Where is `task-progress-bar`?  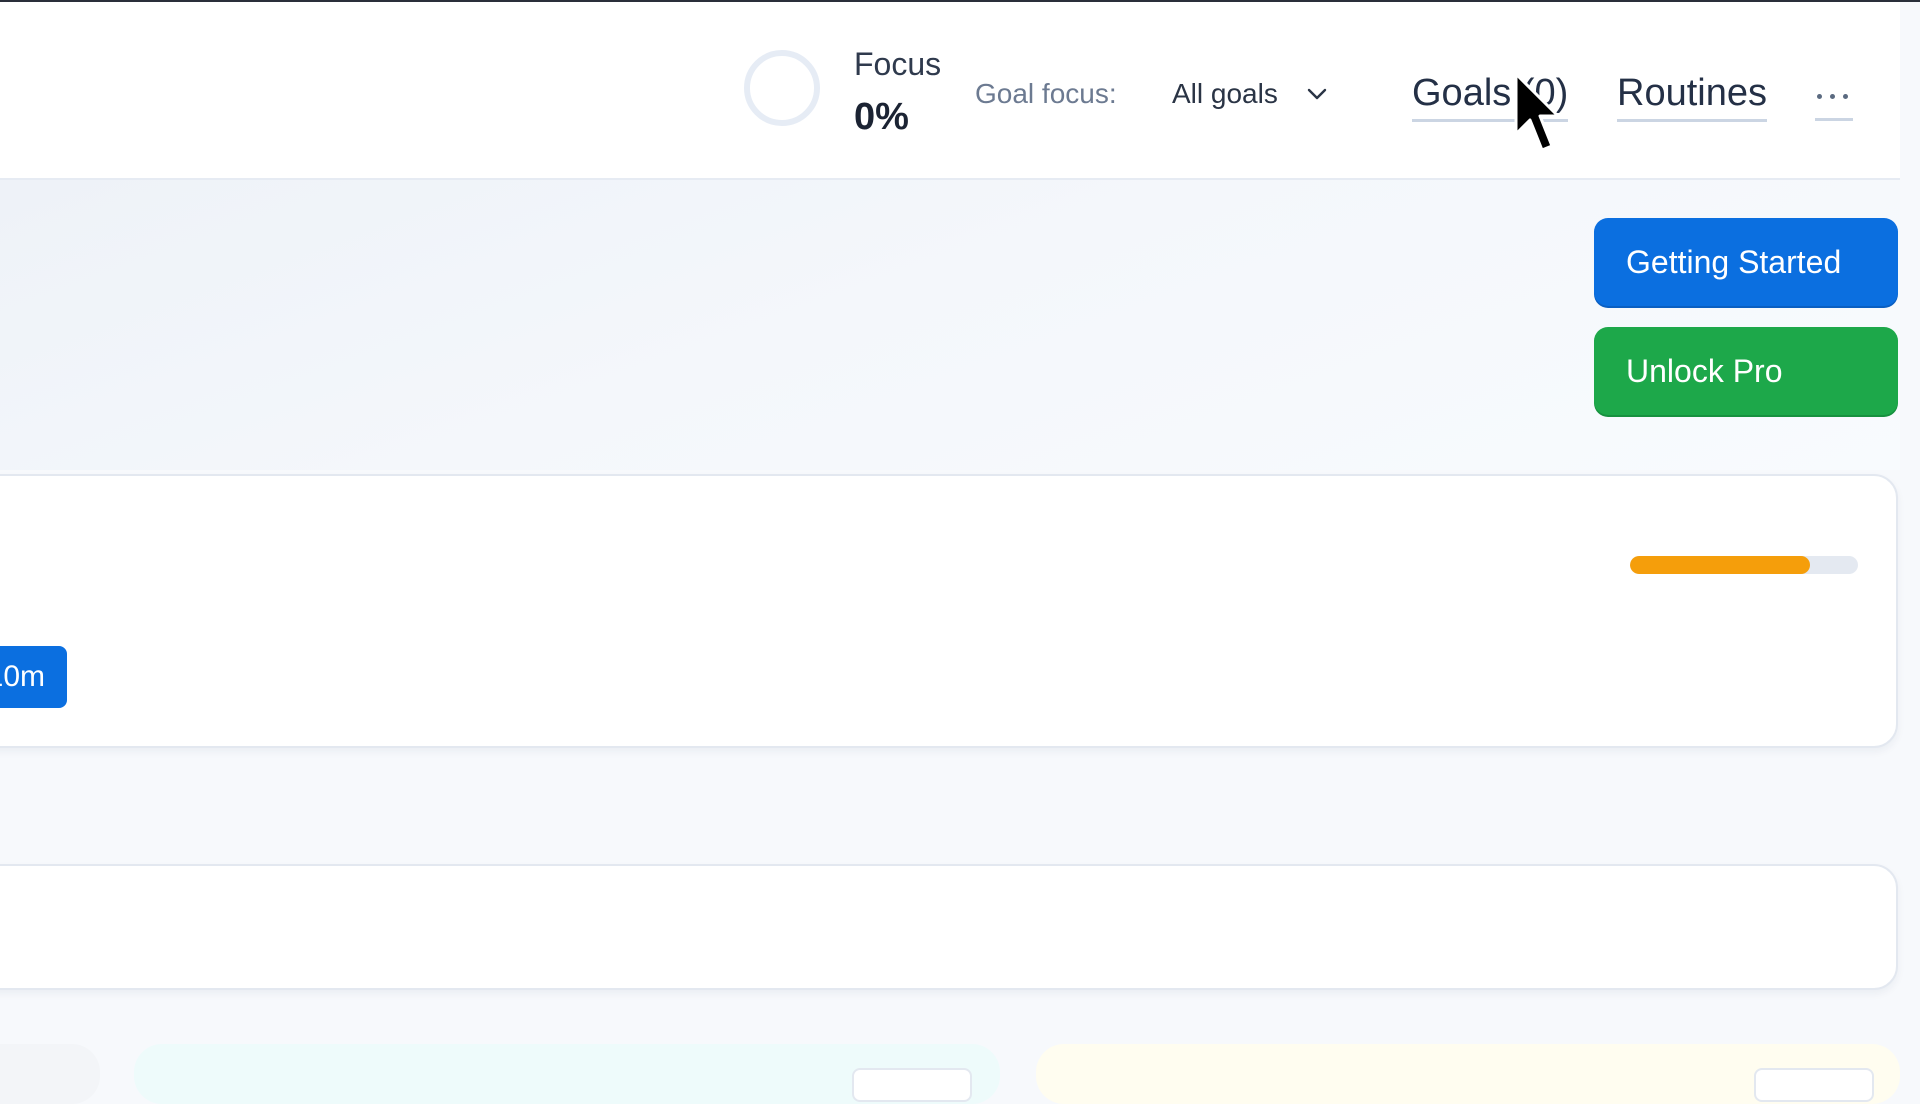
task-progress-bar is located at coordinates (1744, 565).